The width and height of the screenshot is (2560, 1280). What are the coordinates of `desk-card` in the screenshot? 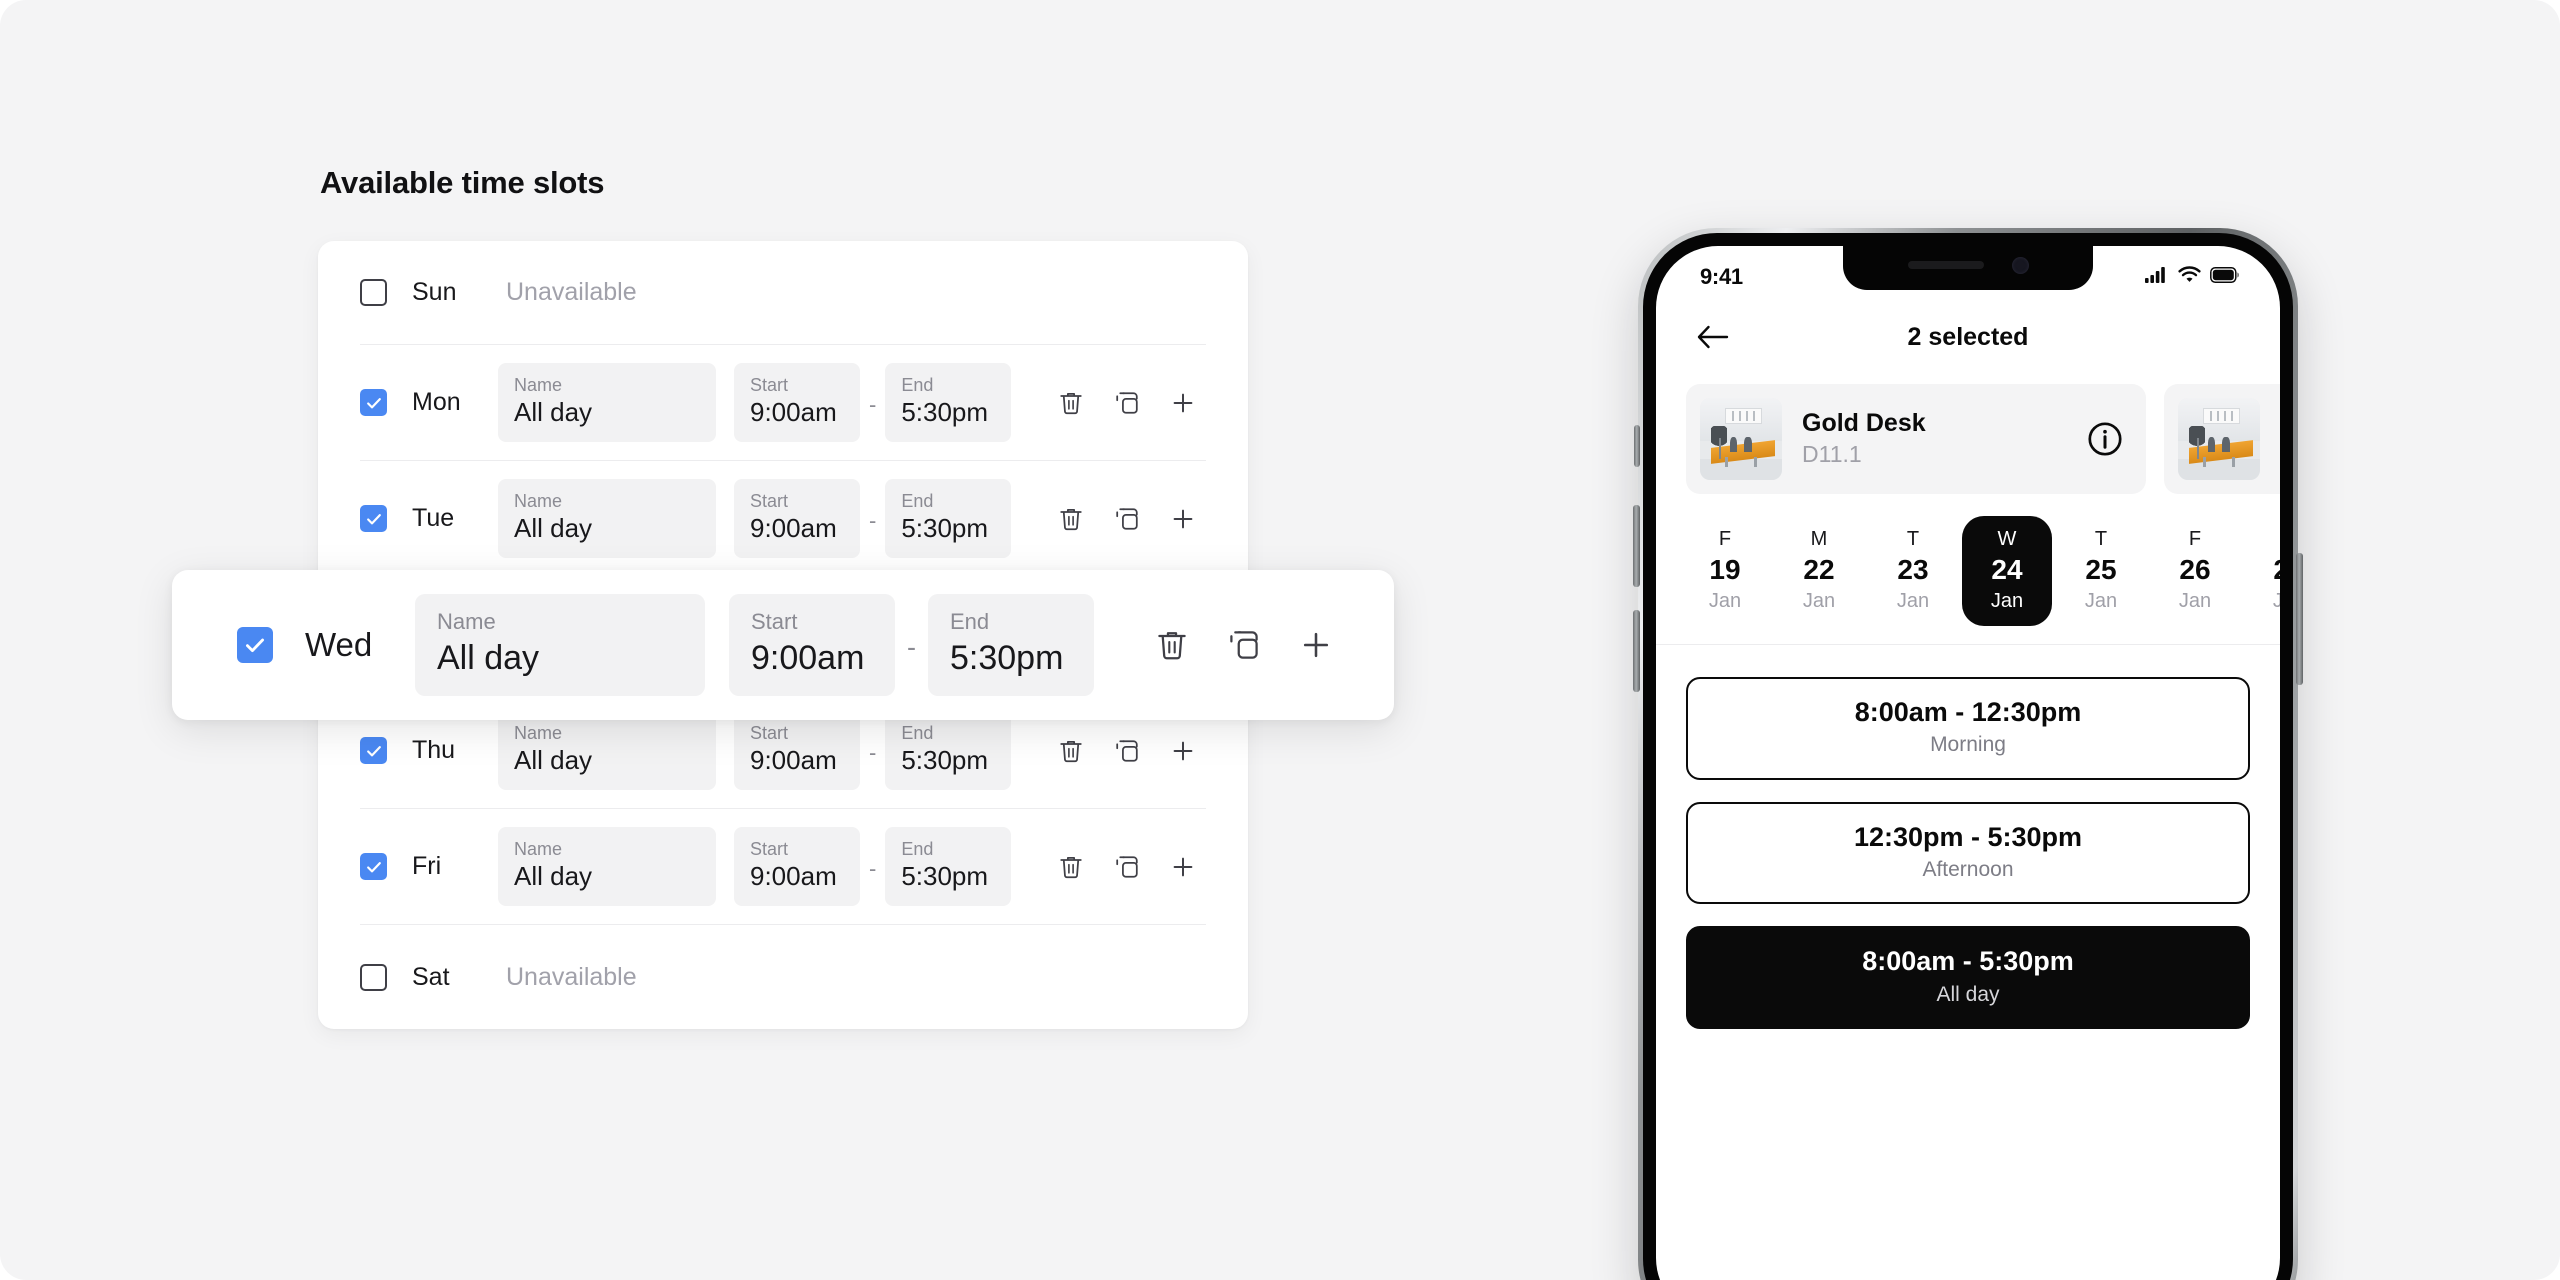 It's located at (2222, 439).